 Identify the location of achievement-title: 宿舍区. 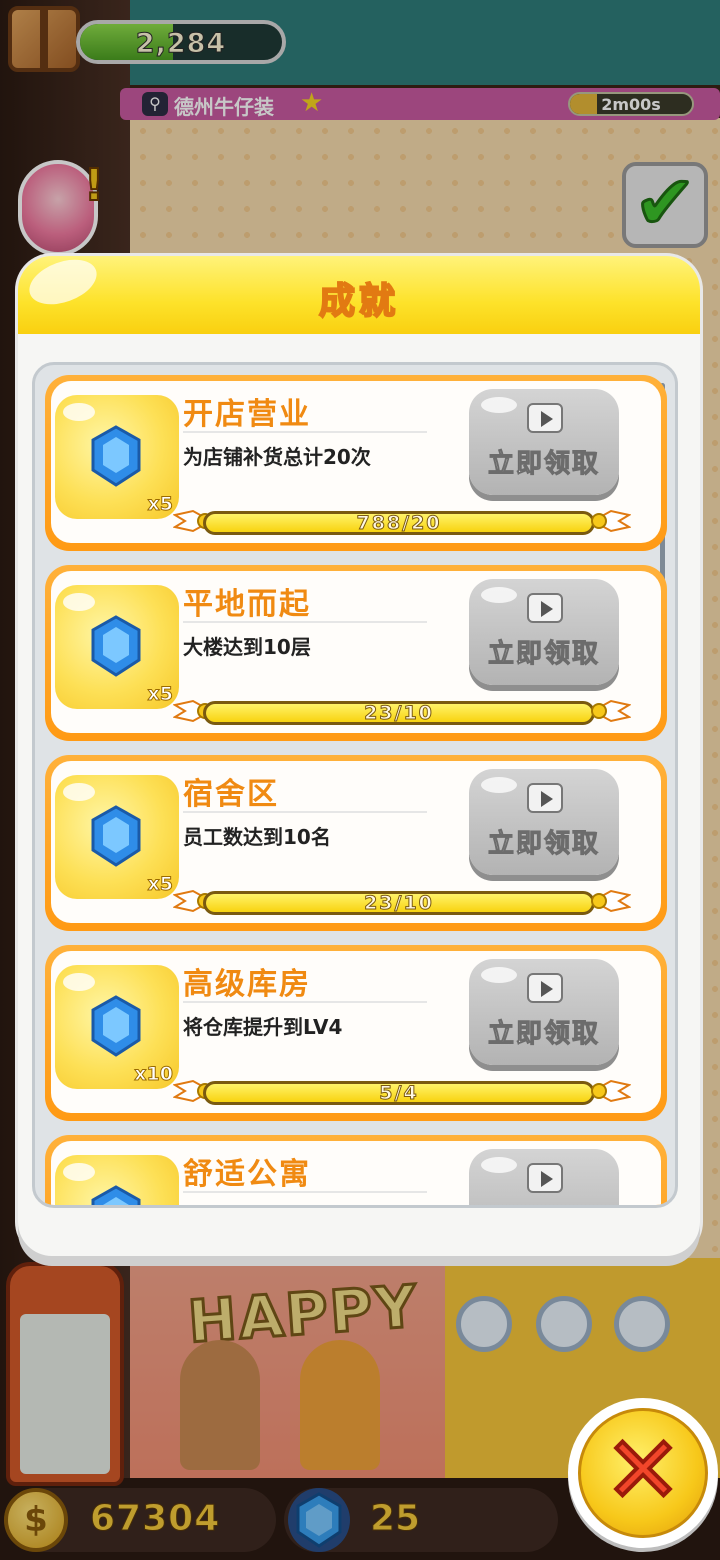
(231, 794).